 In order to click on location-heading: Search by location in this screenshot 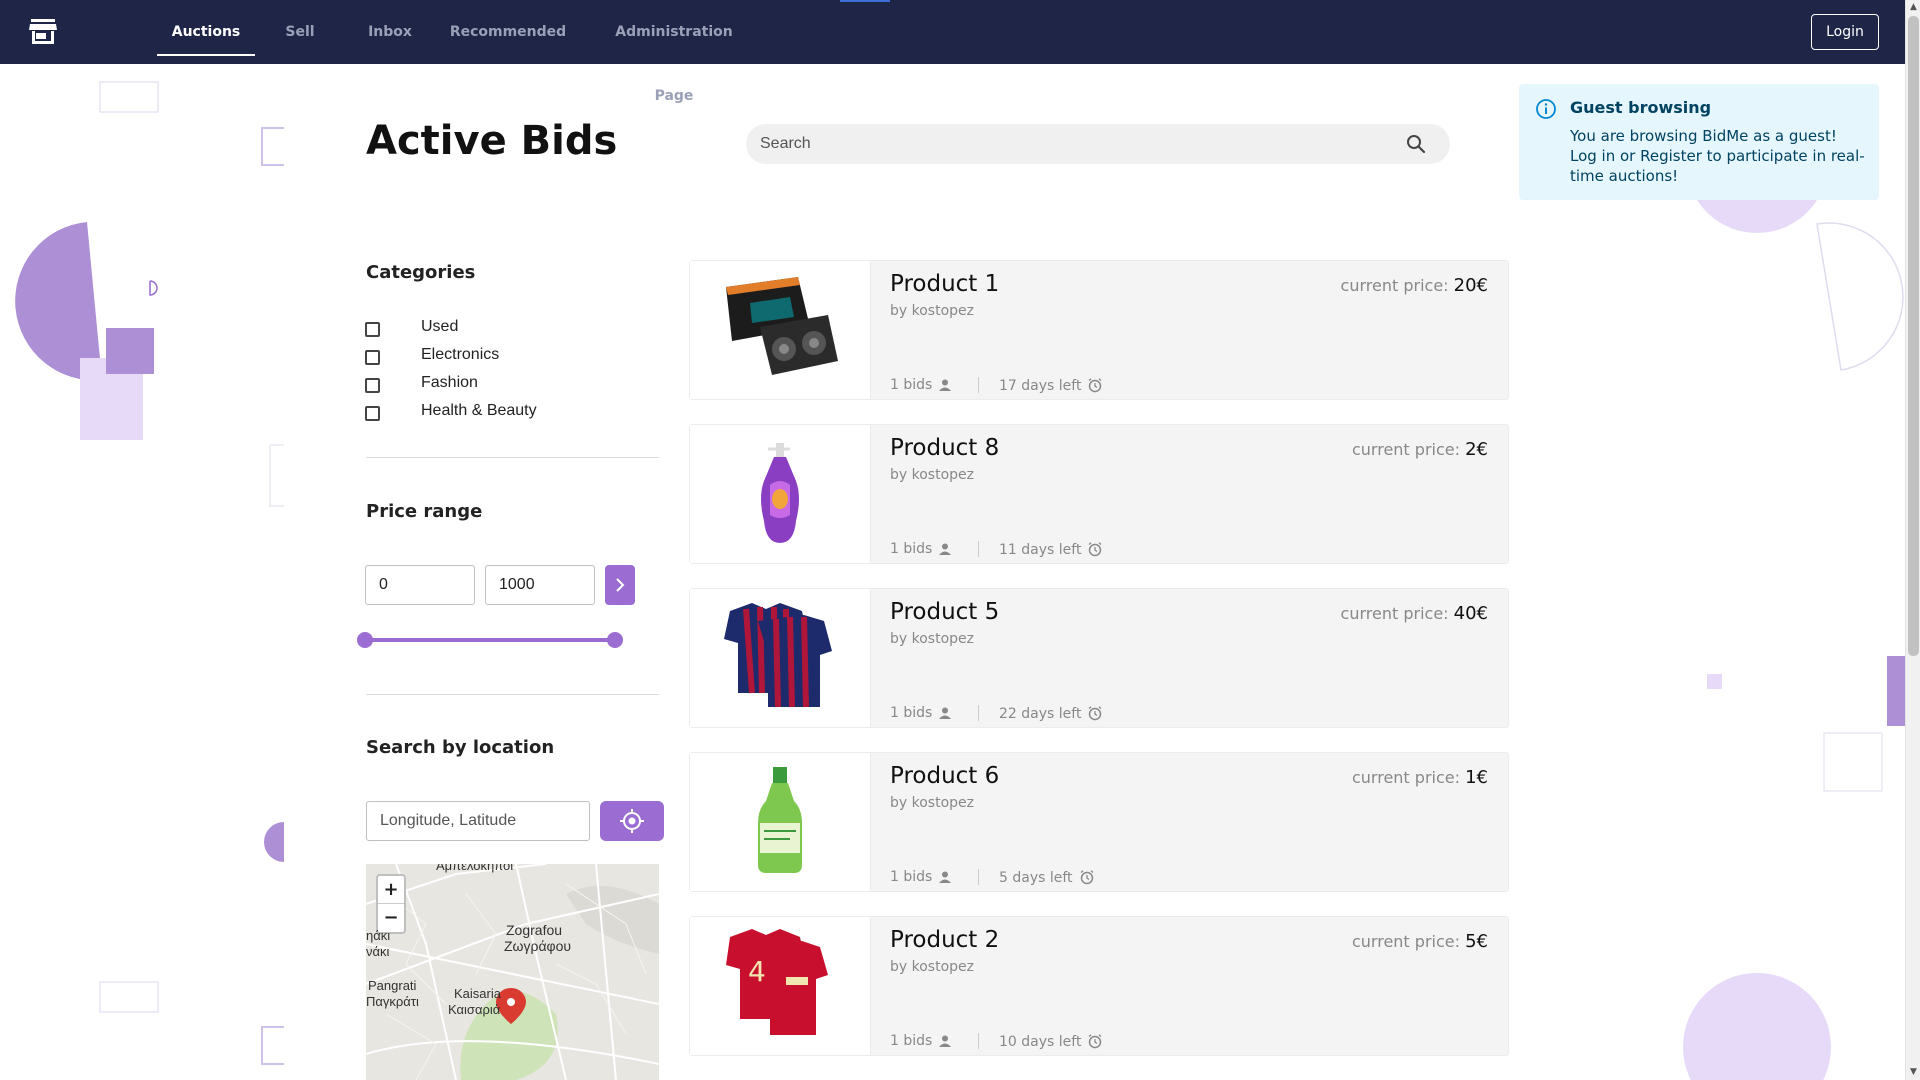, I will do `click(460, 747)`.